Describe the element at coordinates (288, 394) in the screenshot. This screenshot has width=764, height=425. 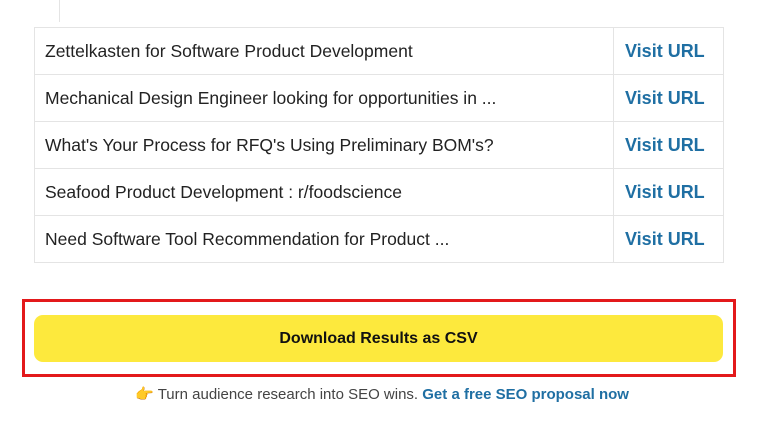
I see `promo-text: Turn audience research into SEO wins.` at that location.